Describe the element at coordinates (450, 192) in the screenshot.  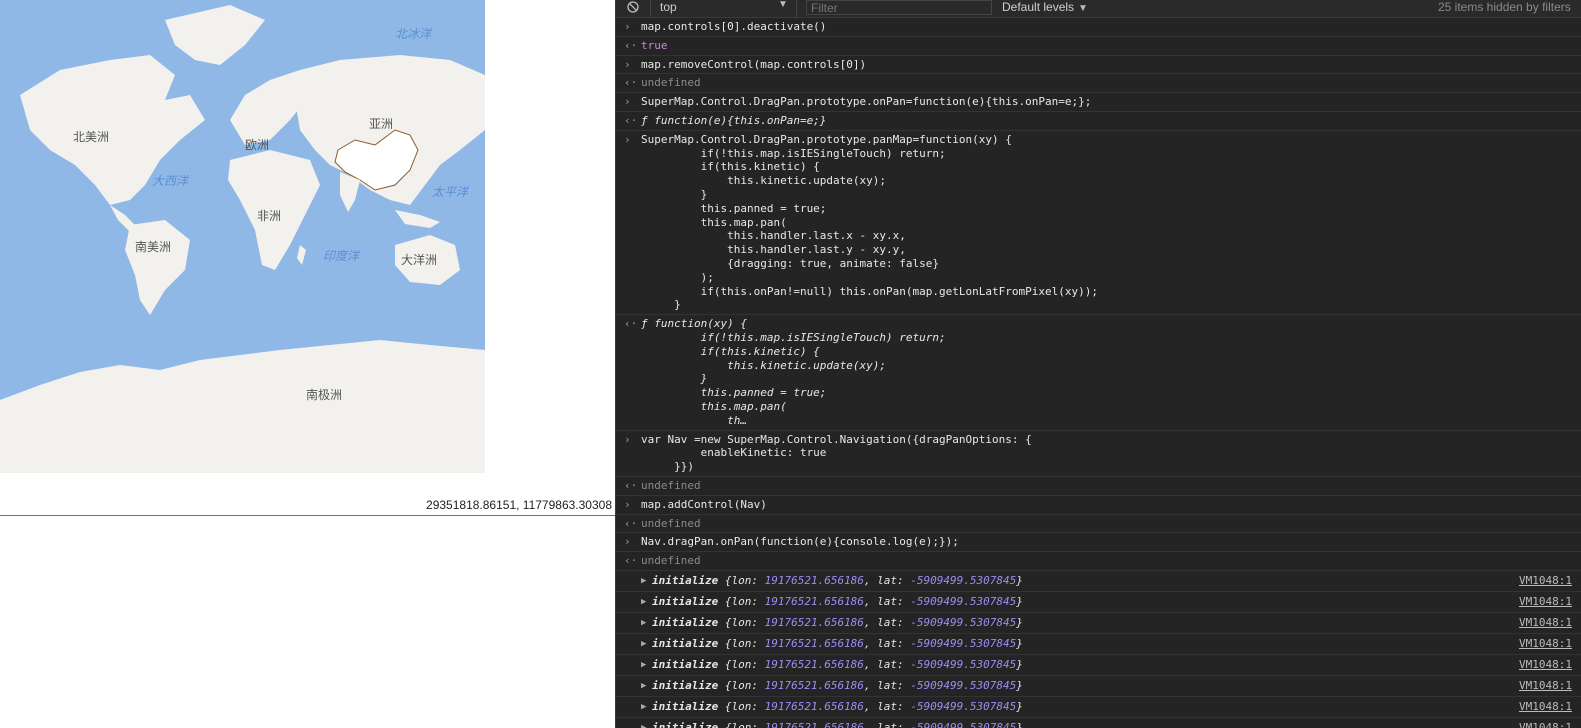
I see `label-pacific: 太平洋` at that location.